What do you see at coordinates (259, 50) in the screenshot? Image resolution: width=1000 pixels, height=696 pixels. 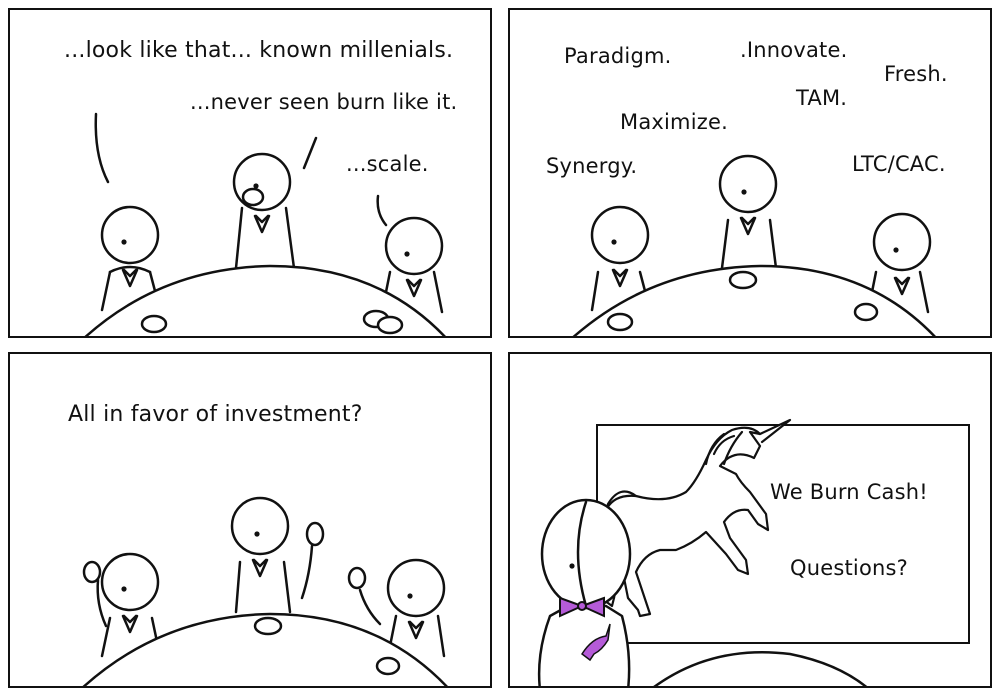 I see `speech-known-millenials: ...look like that... known millenials.` at bounding box center [259, 50].